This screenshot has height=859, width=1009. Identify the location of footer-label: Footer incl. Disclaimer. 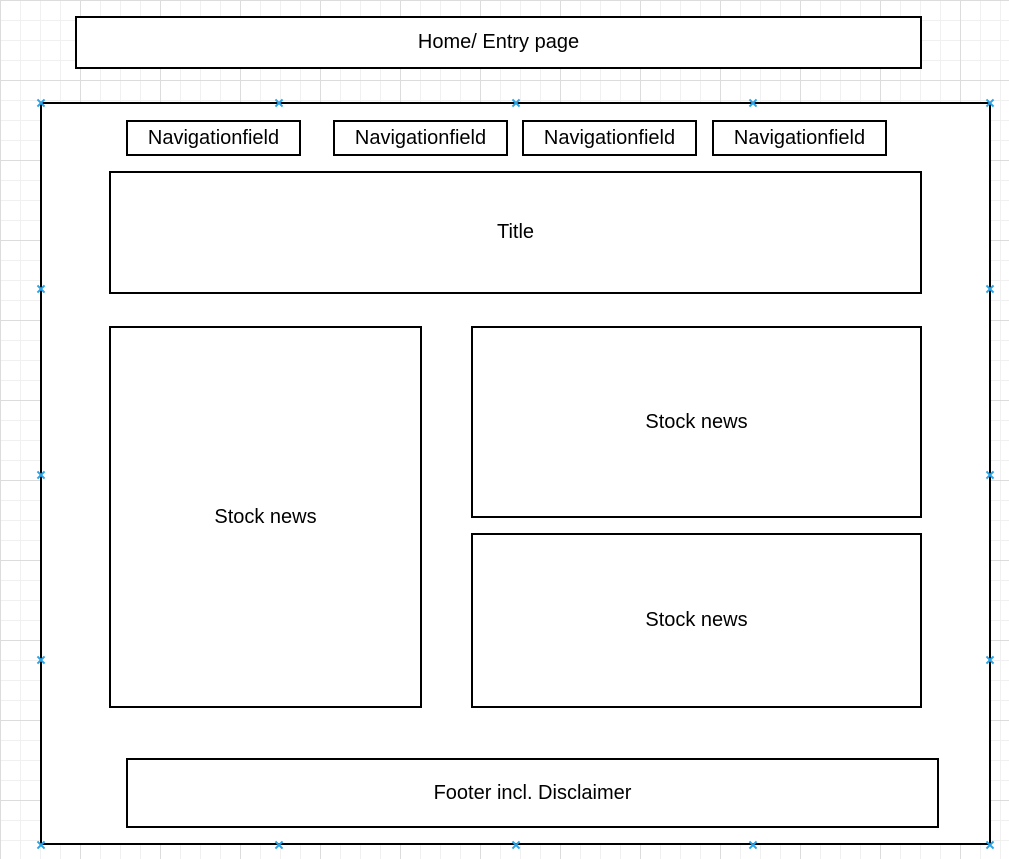
(532, 792).